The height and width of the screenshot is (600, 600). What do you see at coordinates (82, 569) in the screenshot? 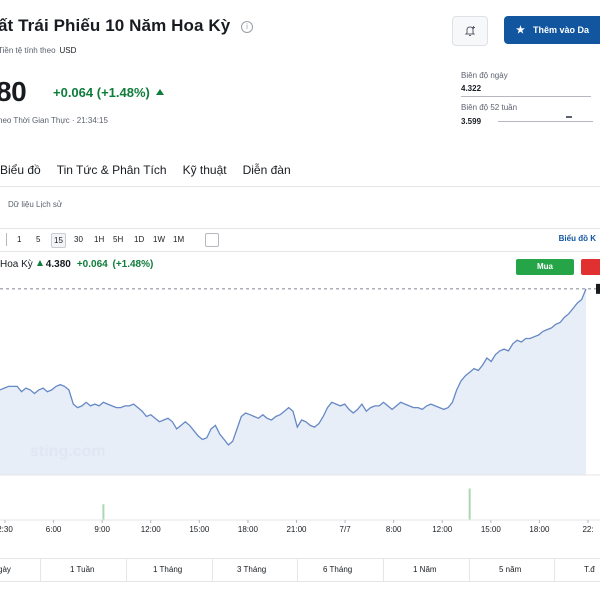
I see `period-1-week: 1 Tuần` at bounding box center [82, 569].